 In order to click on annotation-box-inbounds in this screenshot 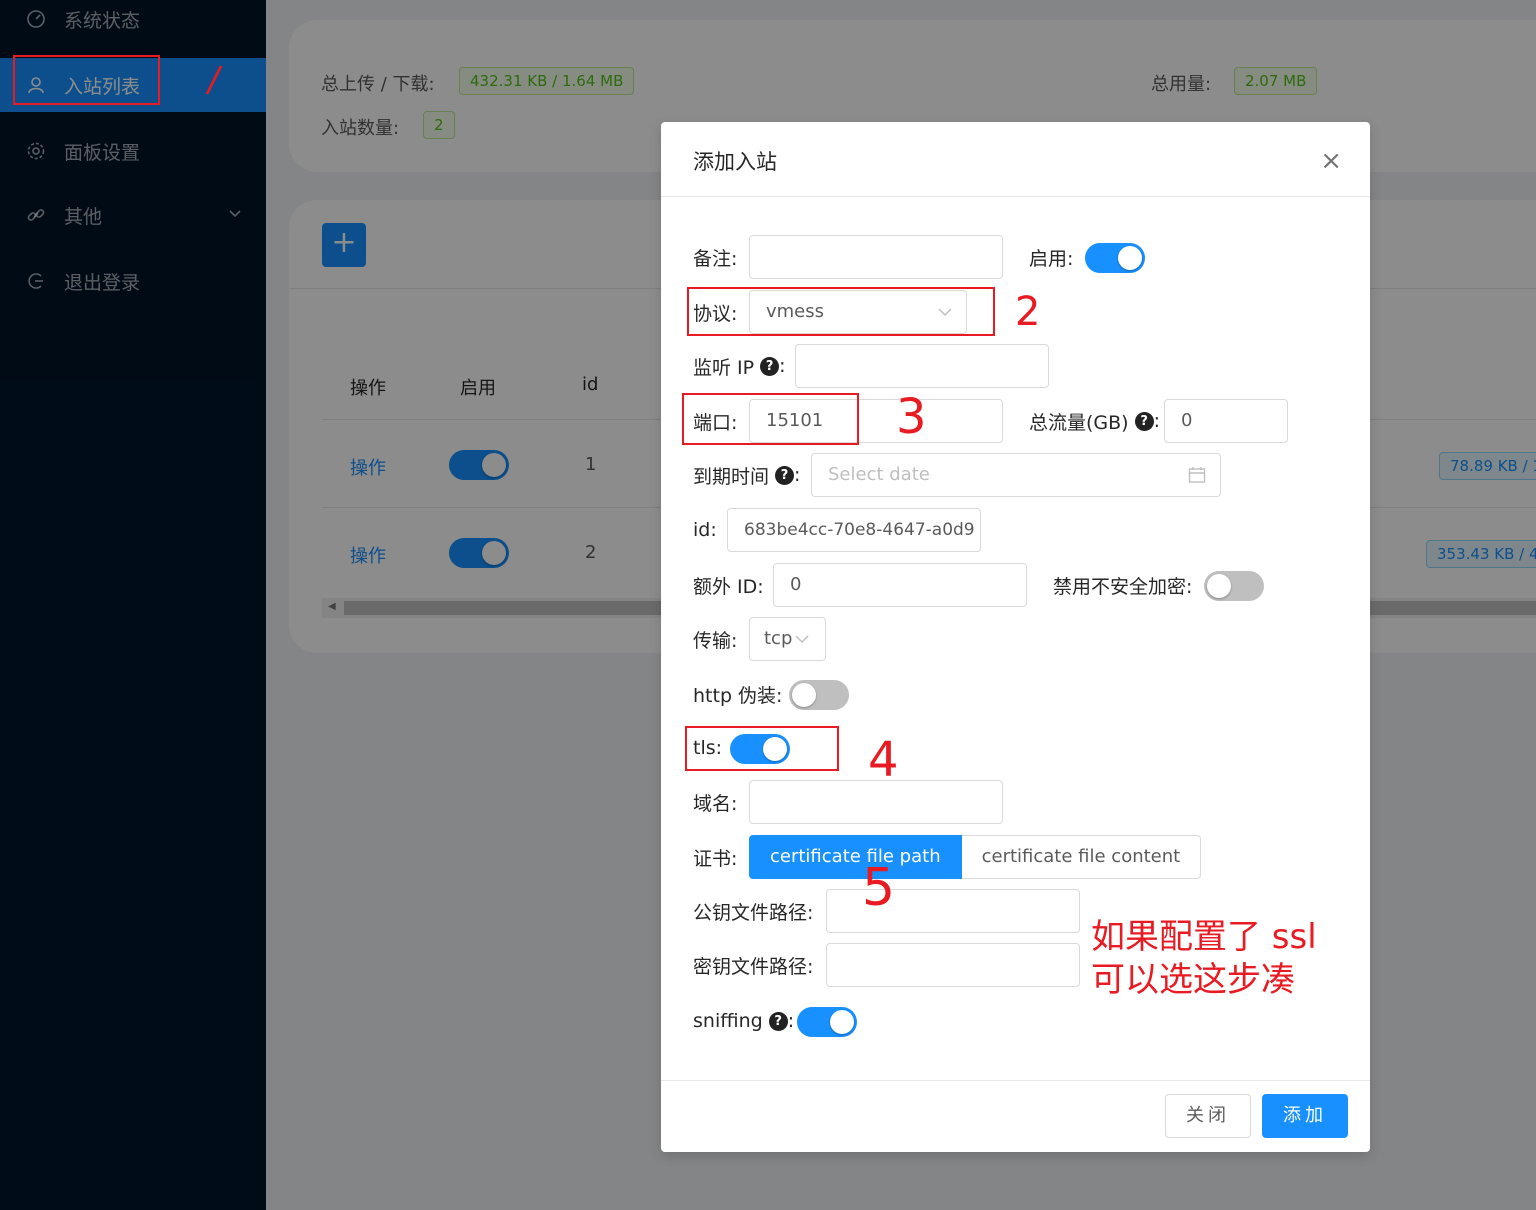, I will do `click(86, 80)`.